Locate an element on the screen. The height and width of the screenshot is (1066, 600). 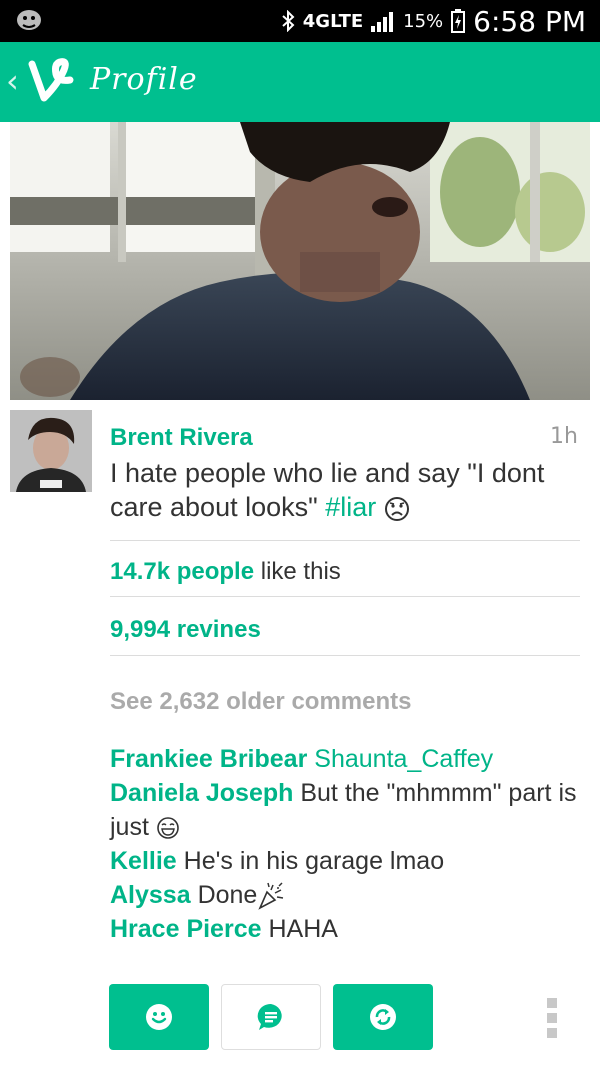
comment-author: Kellie is located at coordinates (143, 861).